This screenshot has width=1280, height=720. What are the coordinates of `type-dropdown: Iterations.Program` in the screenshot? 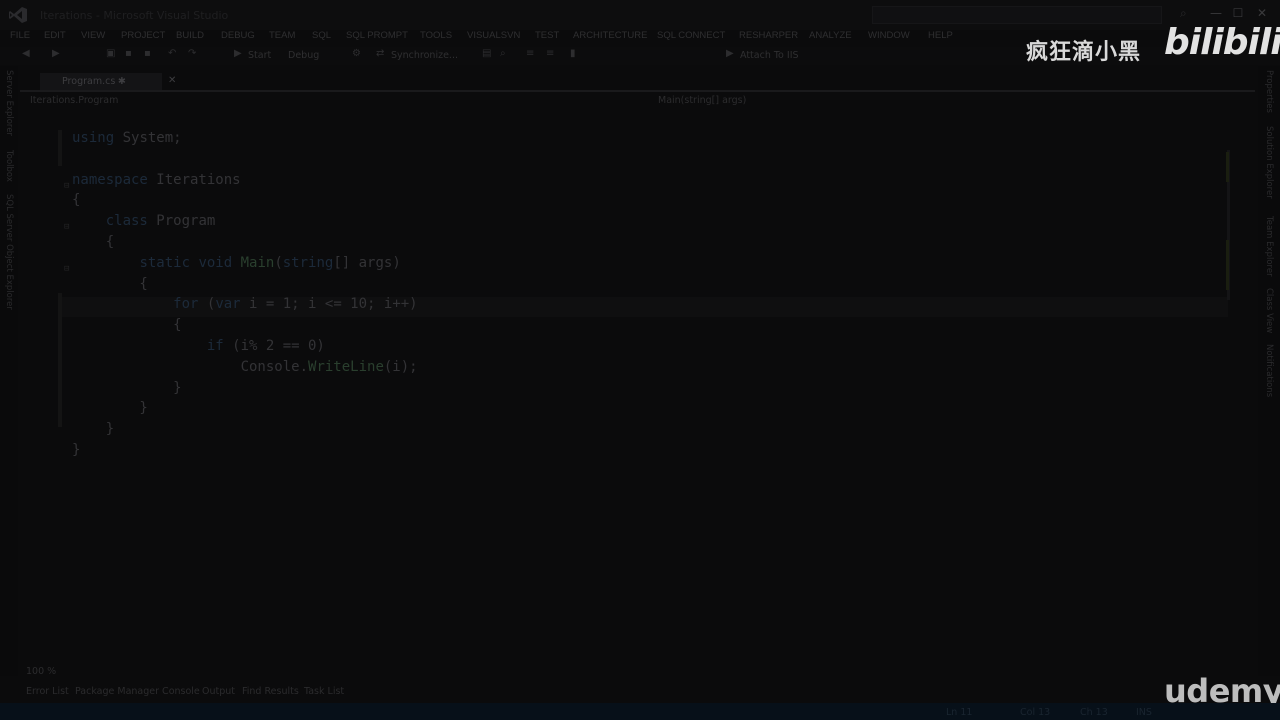 It's located at (74, 100).